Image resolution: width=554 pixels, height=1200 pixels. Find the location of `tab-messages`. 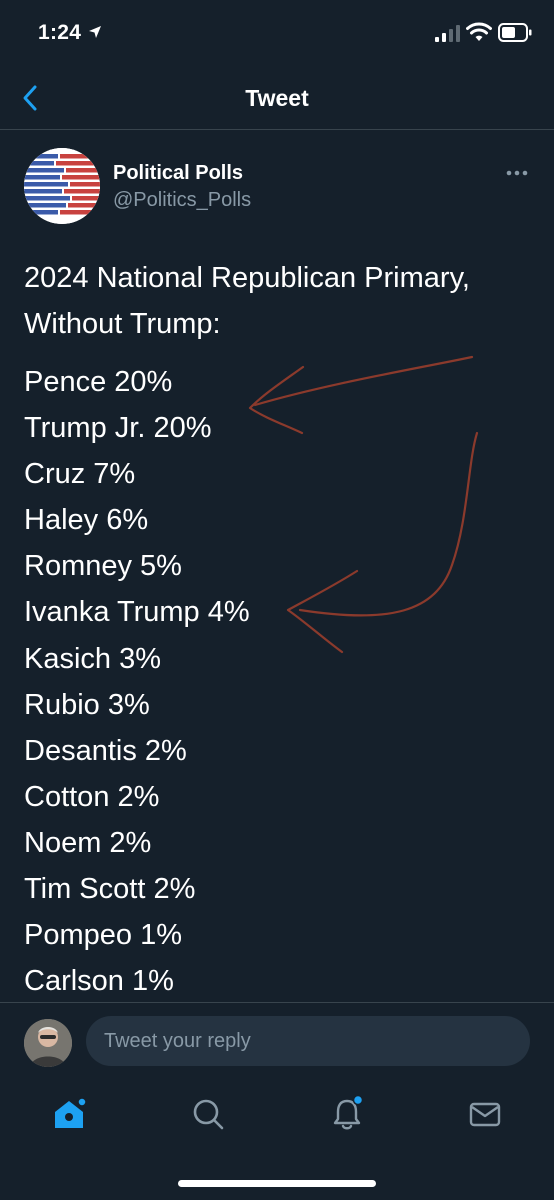

tab-messages is located at coordinates (485, 1114).